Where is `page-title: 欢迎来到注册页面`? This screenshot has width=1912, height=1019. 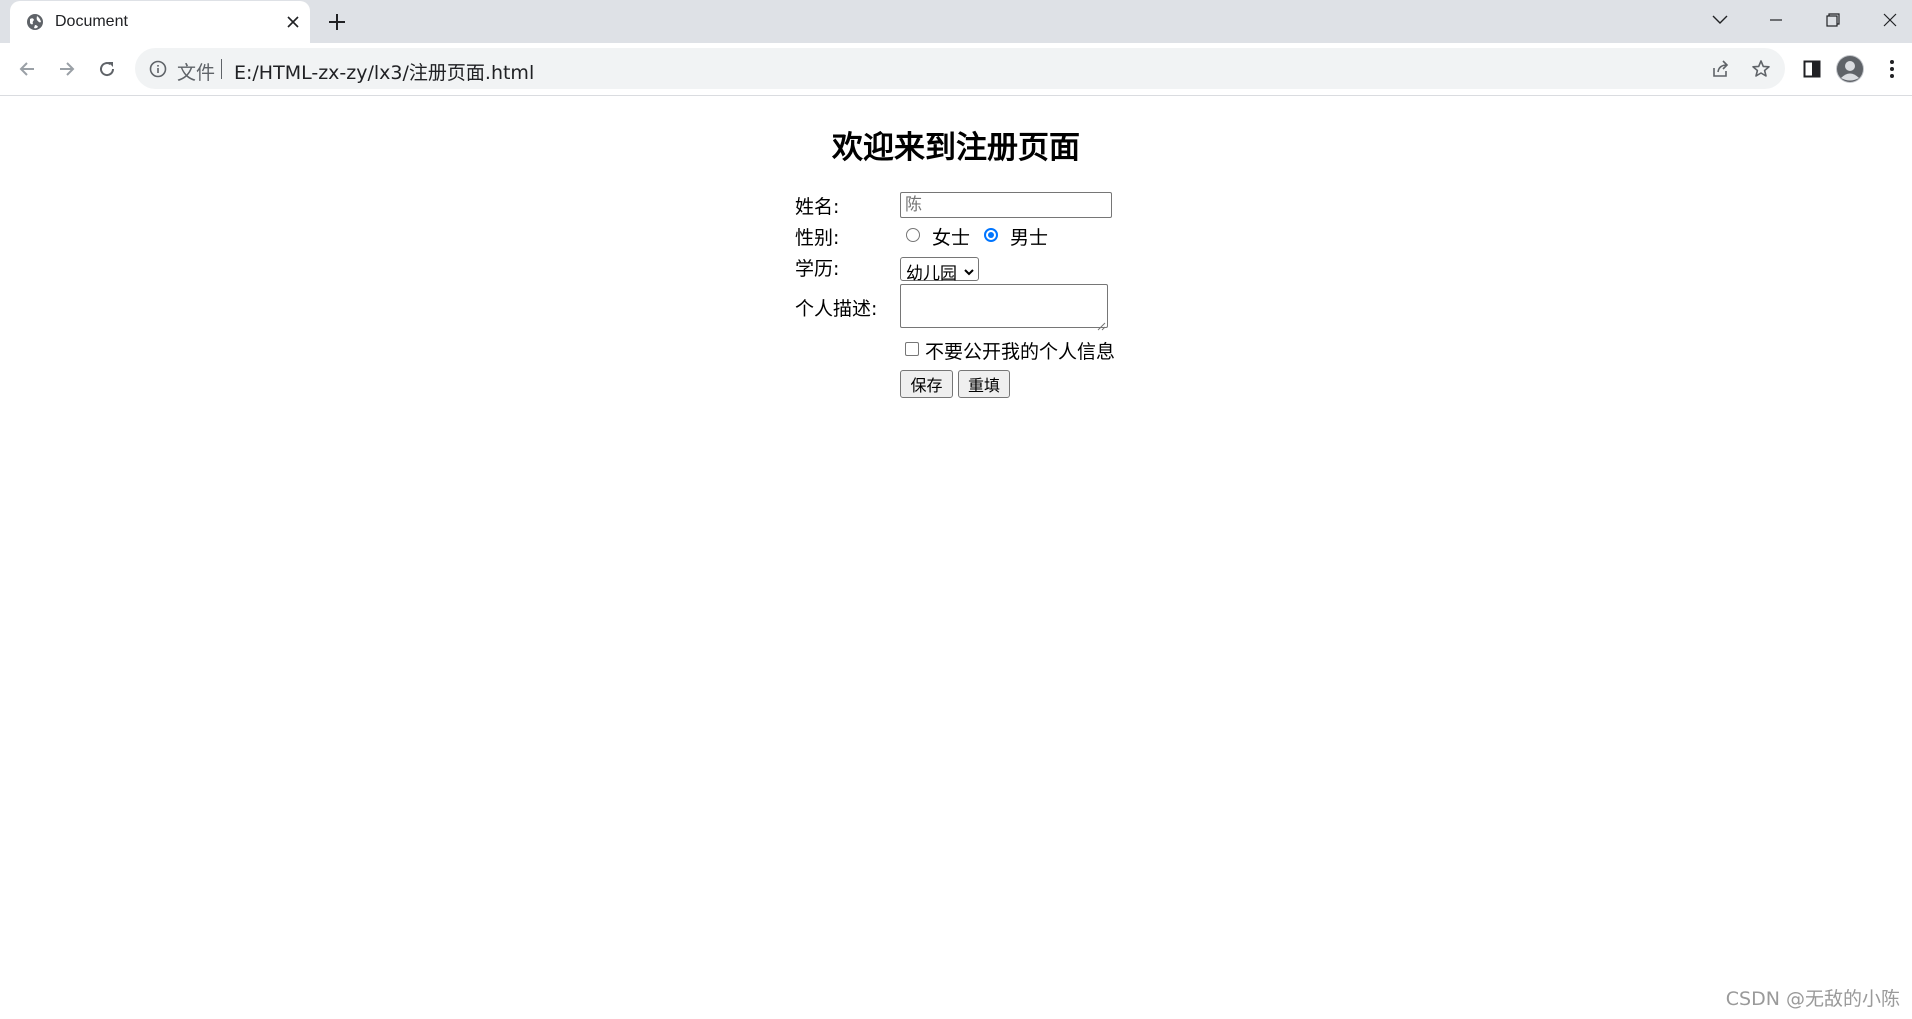
page-title: 欢迎来到注册页面 is located at coordinates (956, 148).